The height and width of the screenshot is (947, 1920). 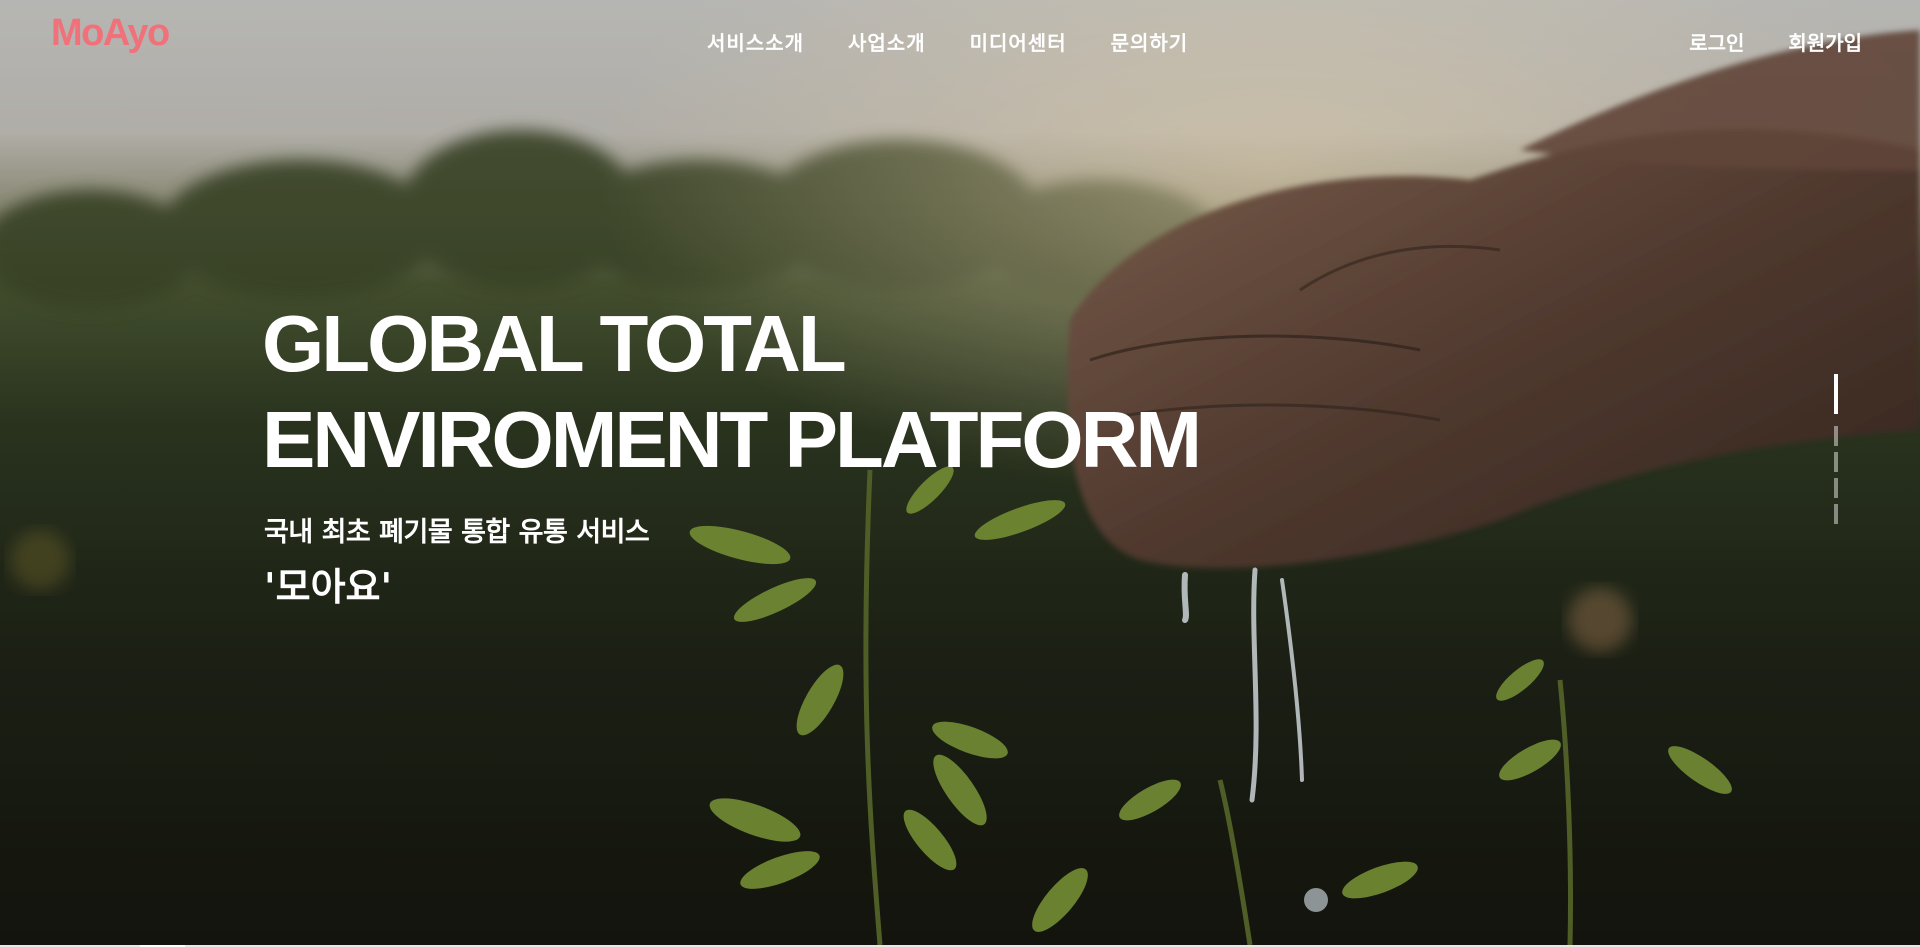 I want to click on hero-subtitle: 국내 최초 폐기물 통합 유통 서비스, so click(x=457, y=532).